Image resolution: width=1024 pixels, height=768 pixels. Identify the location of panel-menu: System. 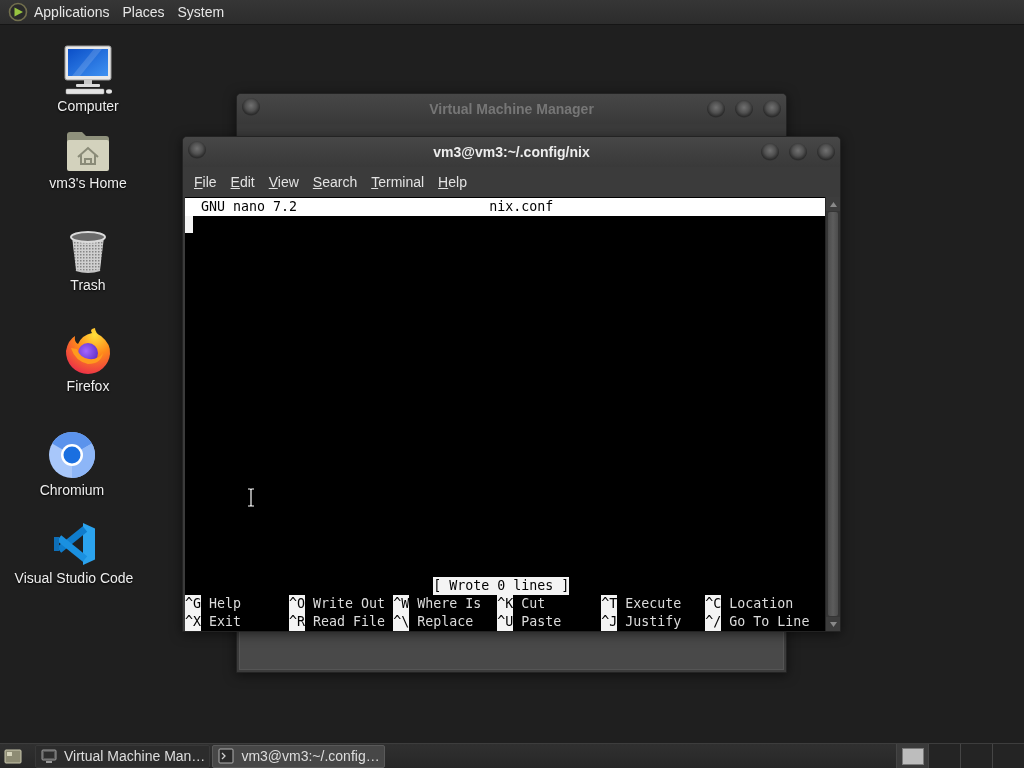
(201, 12).